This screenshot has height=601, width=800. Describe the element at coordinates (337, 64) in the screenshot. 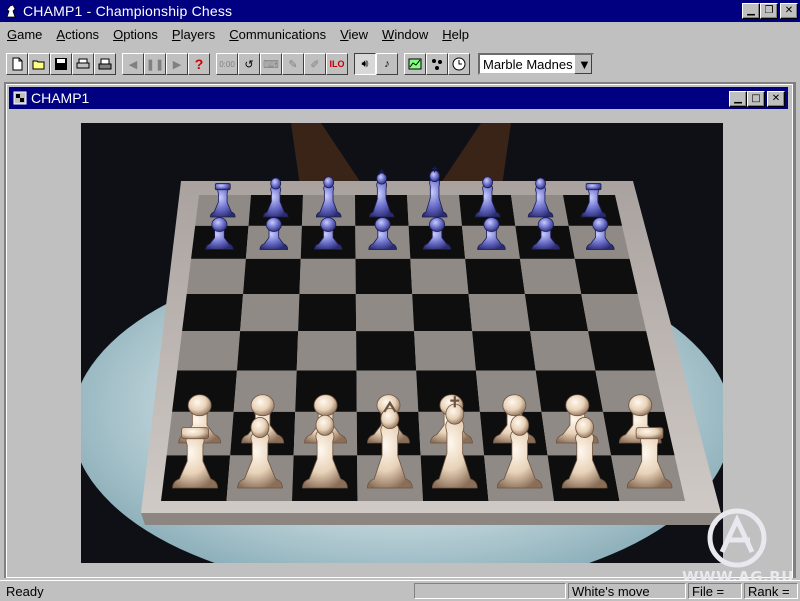

I see `ilo-rating-button: ILO` at that location.